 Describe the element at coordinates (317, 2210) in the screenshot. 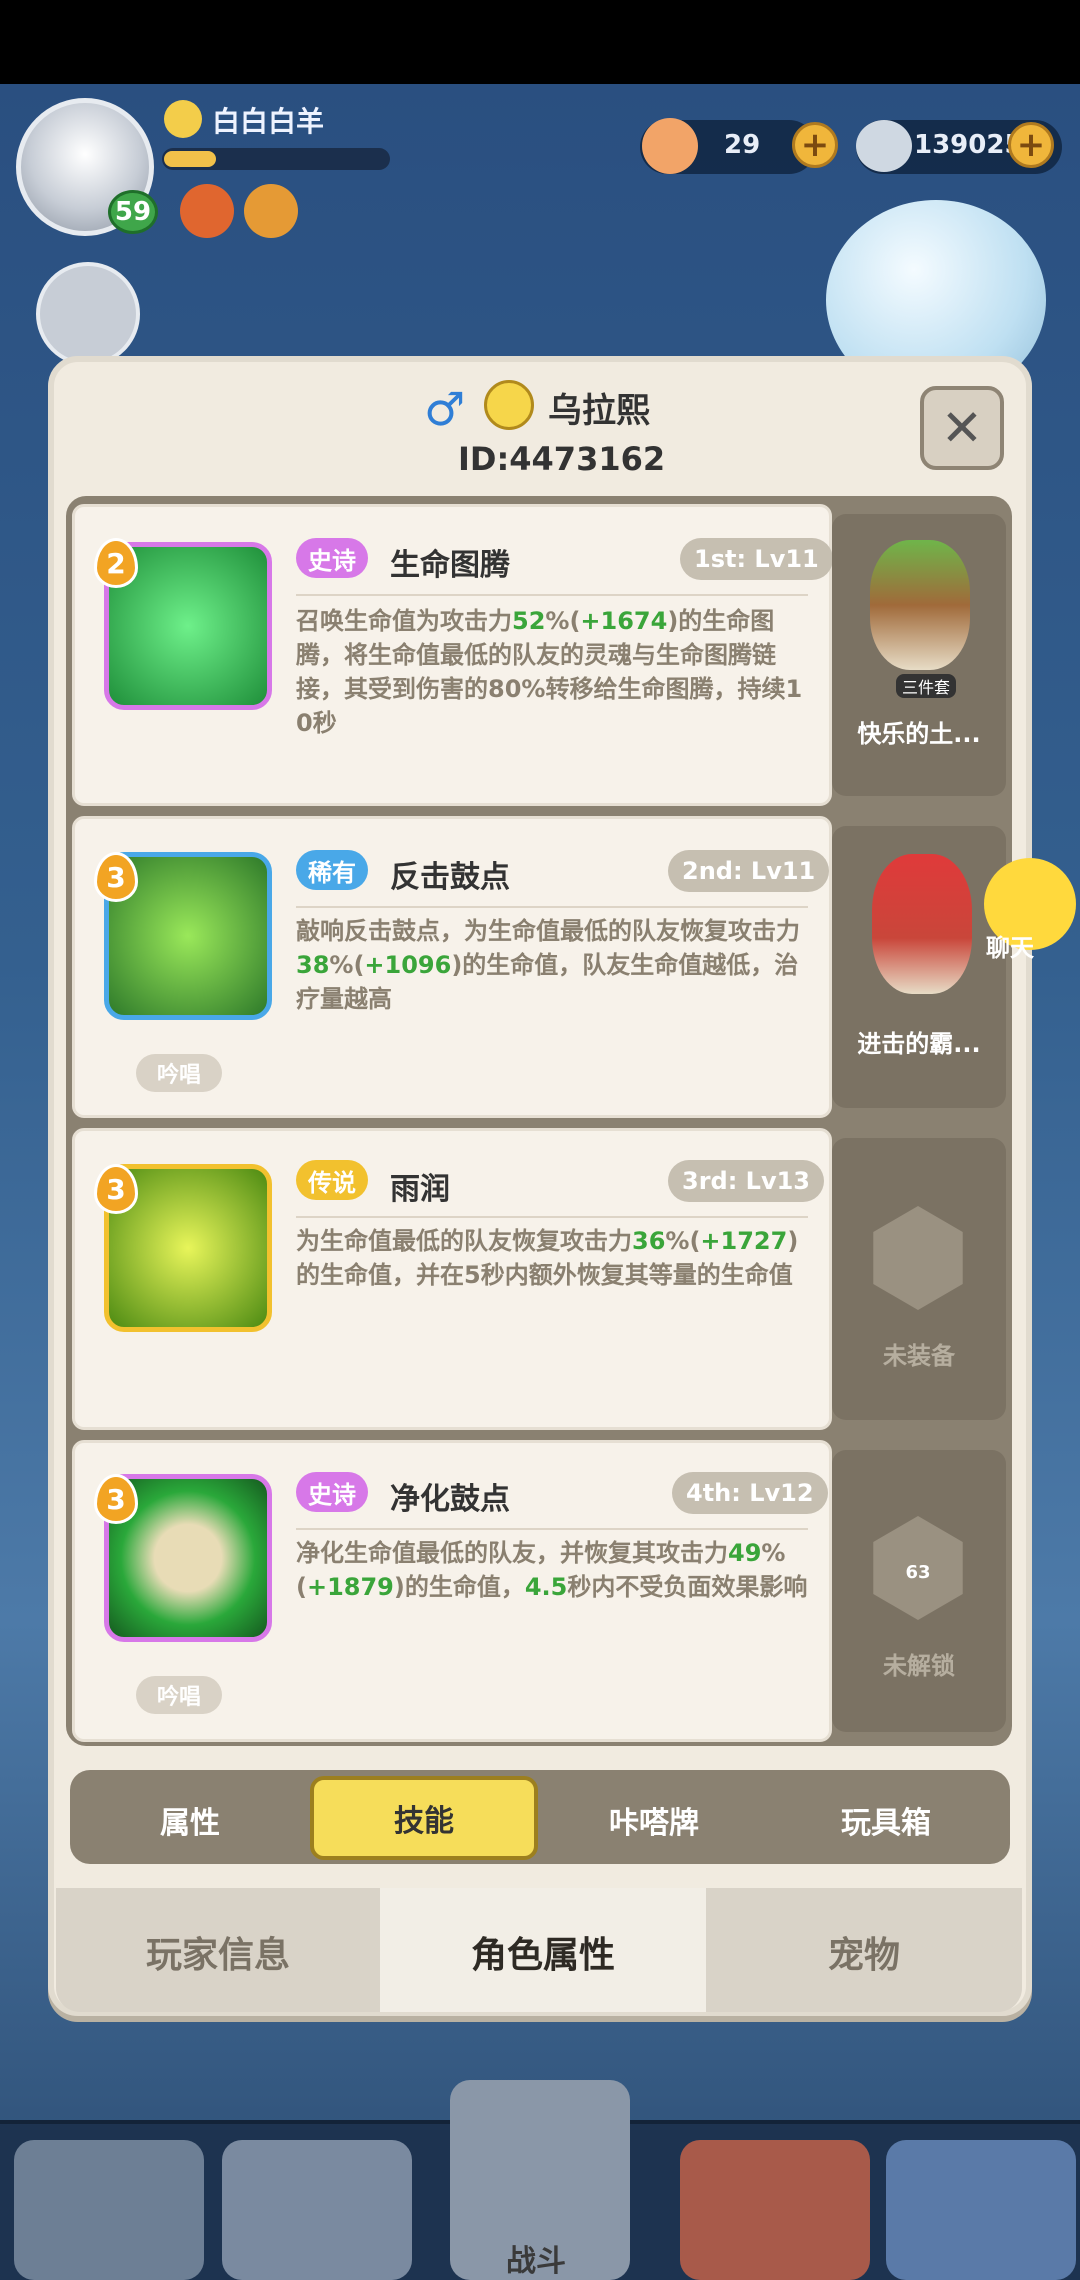

I see `nav-character-button` at that location.